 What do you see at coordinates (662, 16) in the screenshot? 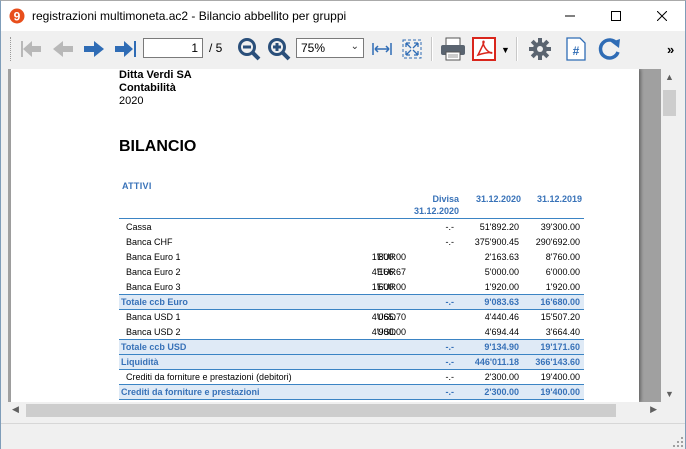
I see `close-button` at bounding box center [662, 16].